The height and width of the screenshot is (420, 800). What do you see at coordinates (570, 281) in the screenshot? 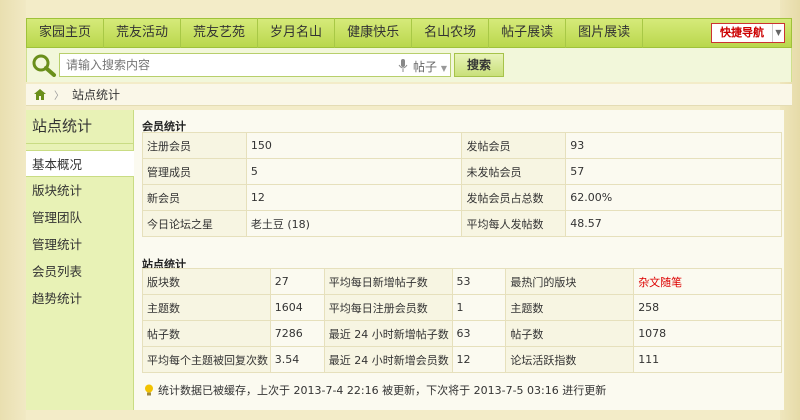
I see `table-cell: 最热门的版块` at bounding box center [570, 281].